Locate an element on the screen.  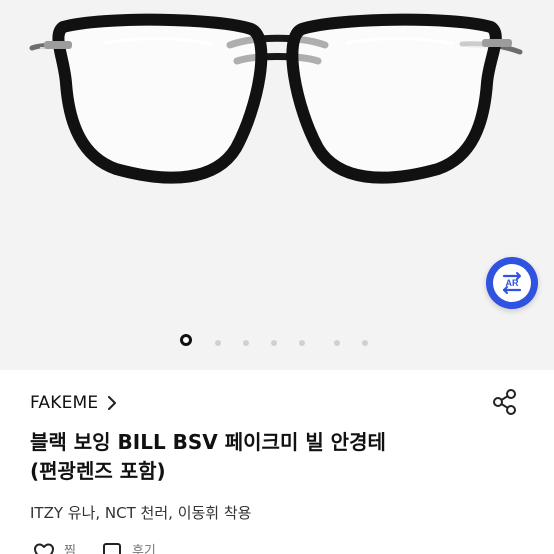
pagination-dot-active is located at coordinates (186, 340).